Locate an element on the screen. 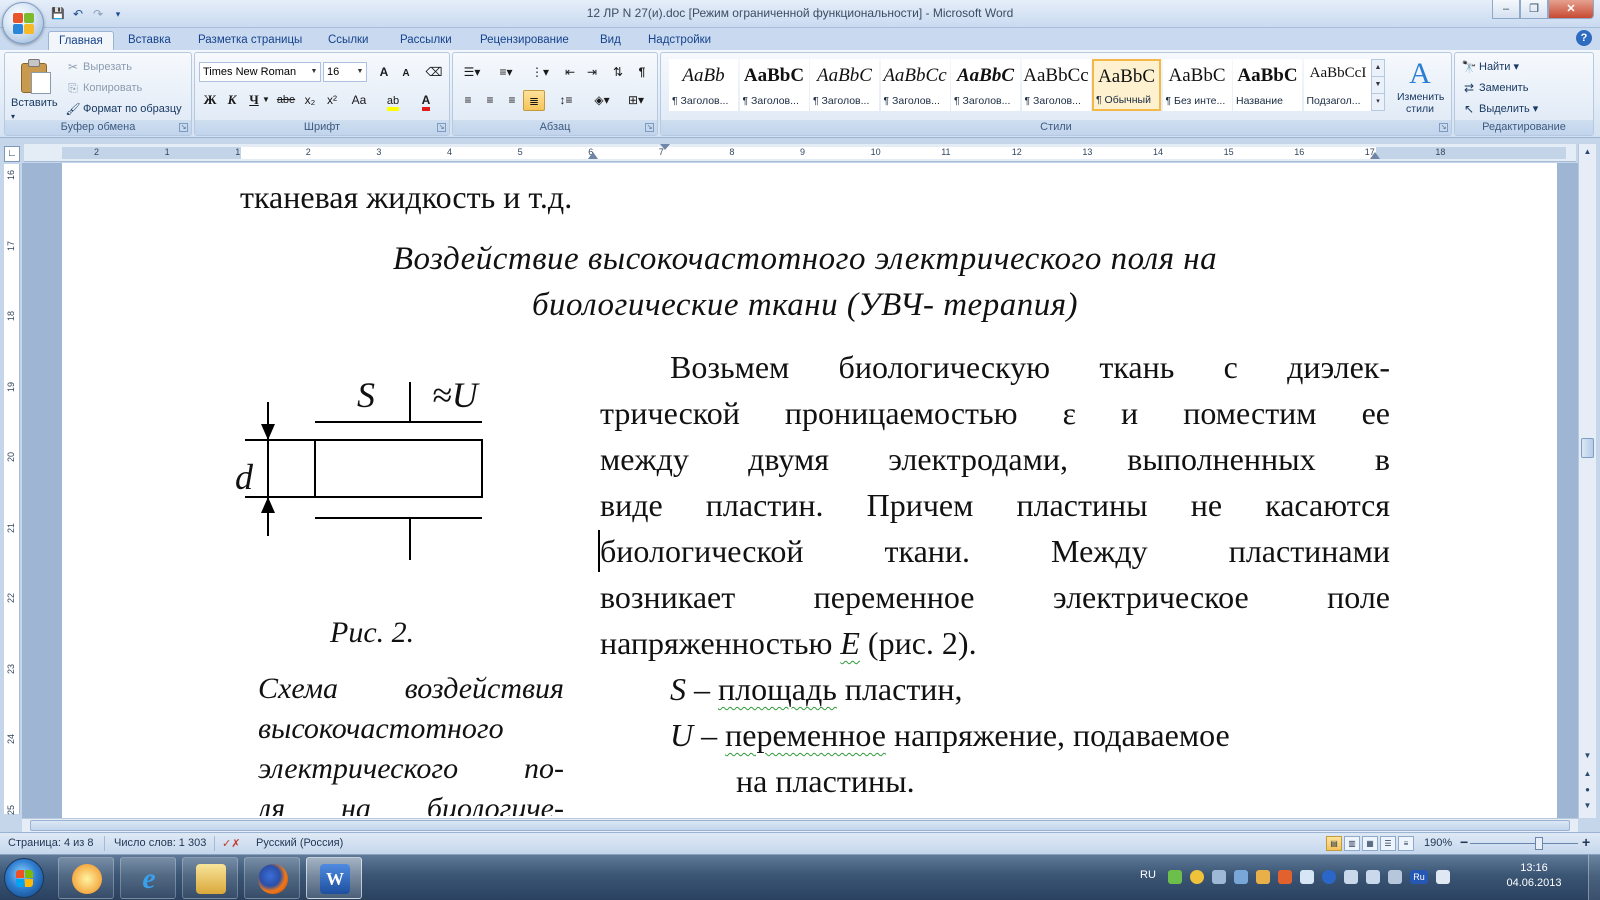  cut-button: ✂ Вырезать is located at coordinates (98, 67).